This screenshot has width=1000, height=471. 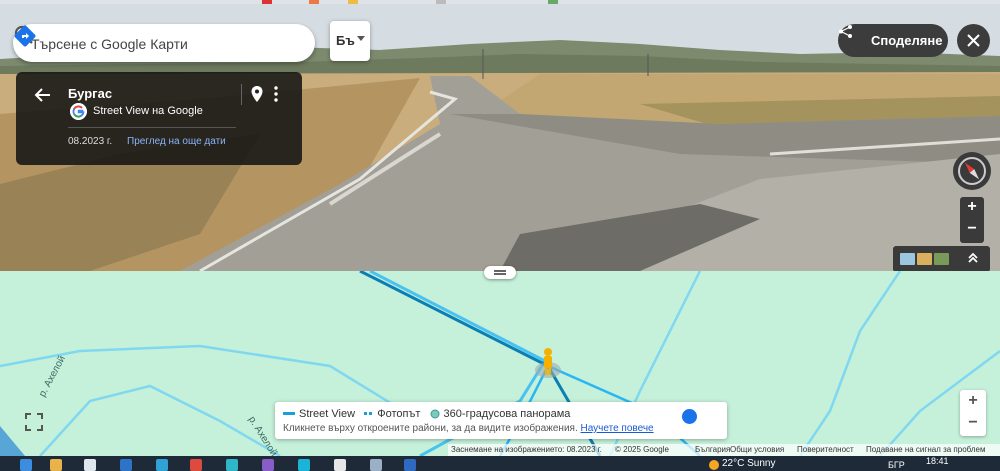 I want to click on panorama-dot-icon, so click(x=435, y=414).